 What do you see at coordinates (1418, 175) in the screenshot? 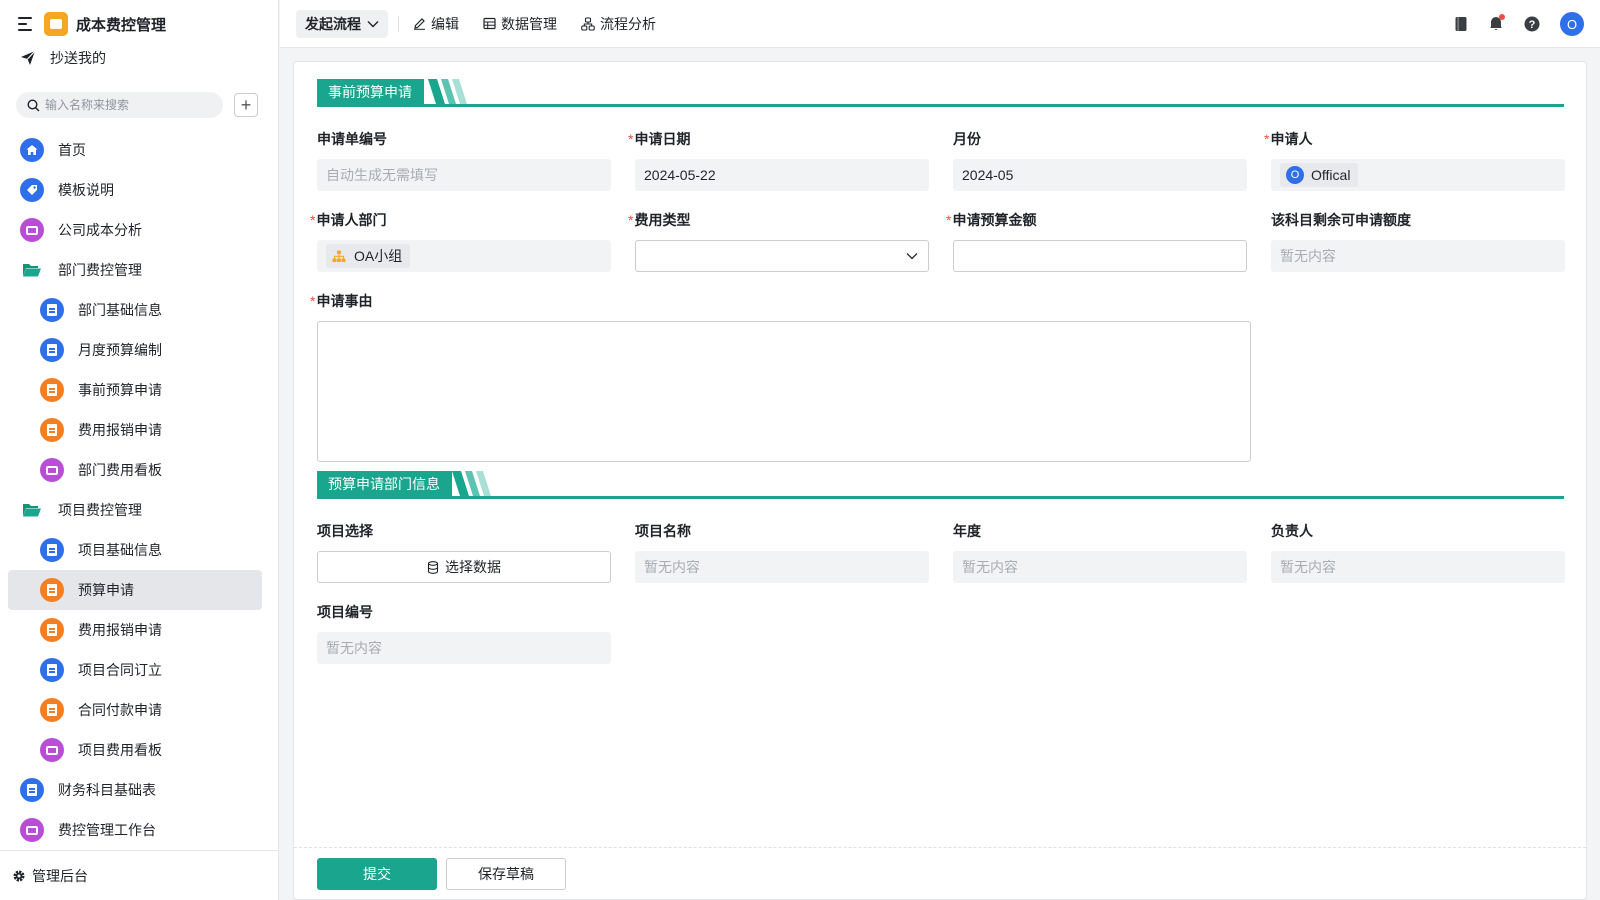
I see `applicant-field: O Offical` at bounding box center [1418, 175].